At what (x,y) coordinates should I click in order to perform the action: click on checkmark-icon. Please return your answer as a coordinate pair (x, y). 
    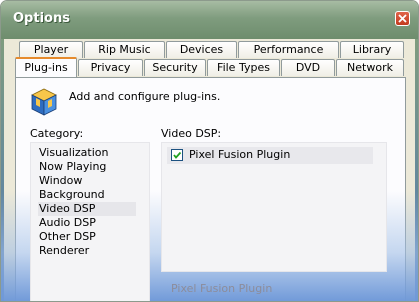
    Looking at the image, I should click on (177, 155).